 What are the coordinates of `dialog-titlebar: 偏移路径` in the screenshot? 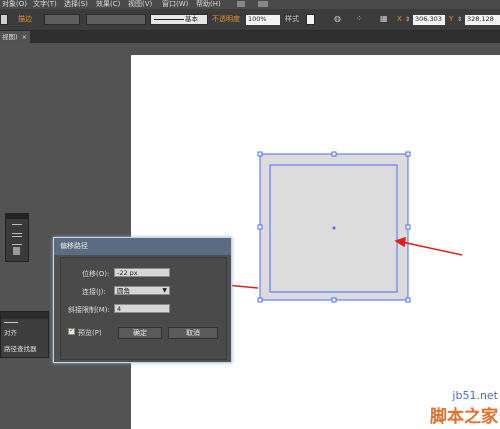 It's located at (142, 246).